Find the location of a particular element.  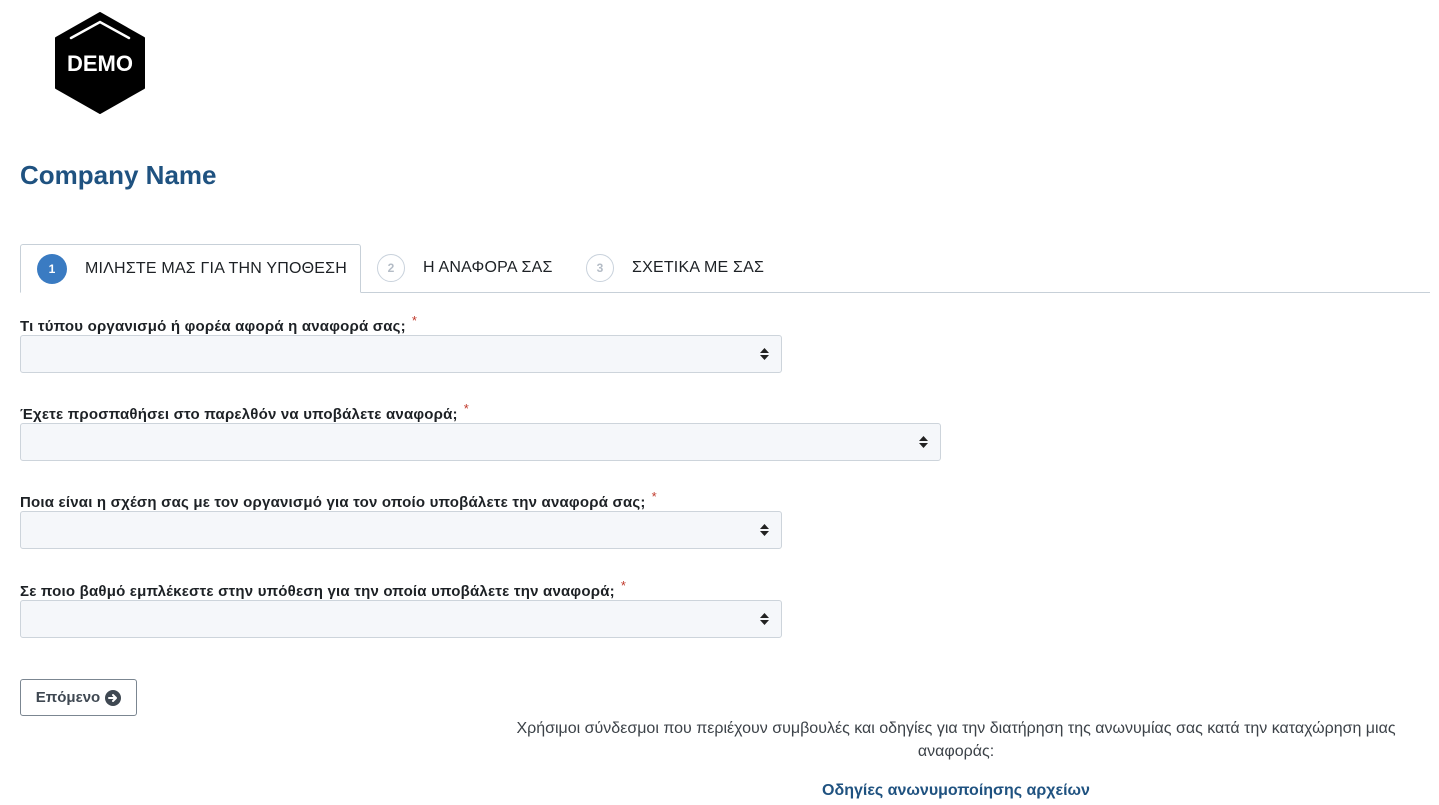

tab-step-1: 1 ΜΙΛΗΣΤΕ ΜΑΣ ΓΙΑ ΤΗΝ ΥΠΟΘΕΣΗ is located at coordinates (190, 268).